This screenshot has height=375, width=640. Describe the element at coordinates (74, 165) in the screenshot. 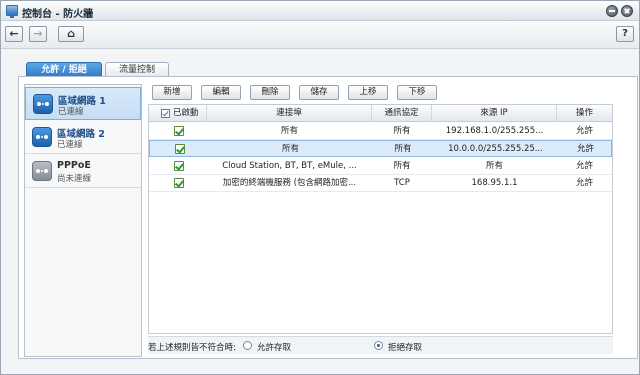

I see `sidebar-item-name: PPPoE` at that location.